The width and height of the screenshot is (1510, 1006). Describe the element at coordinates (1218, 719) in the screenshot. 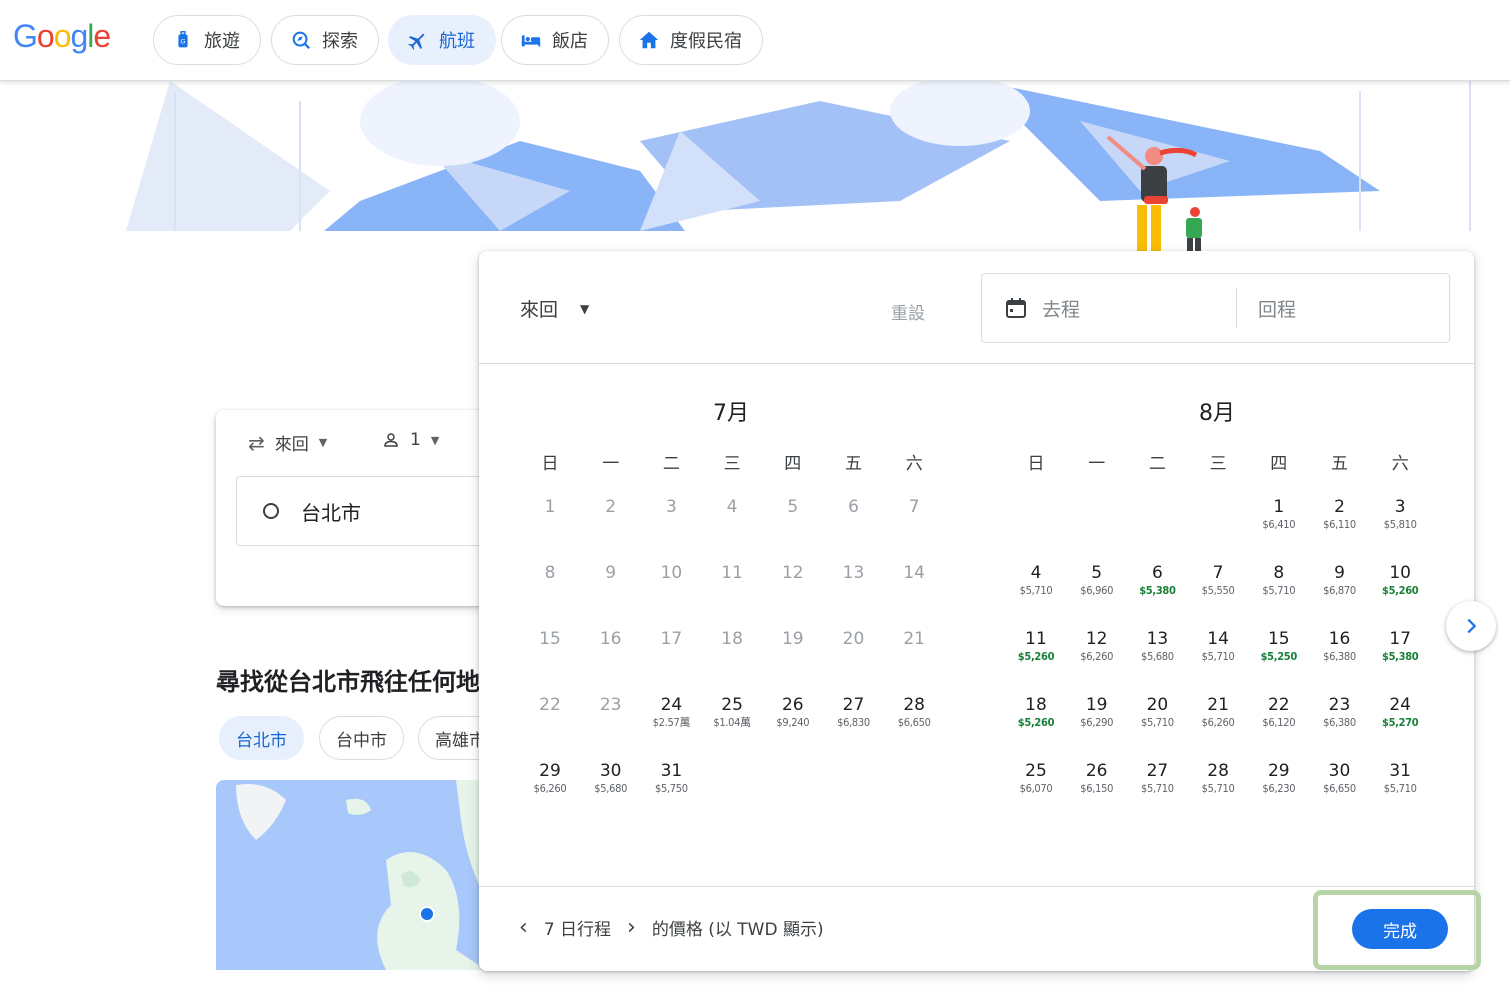

I see `calendar-day: 21 $6,260` at that location.